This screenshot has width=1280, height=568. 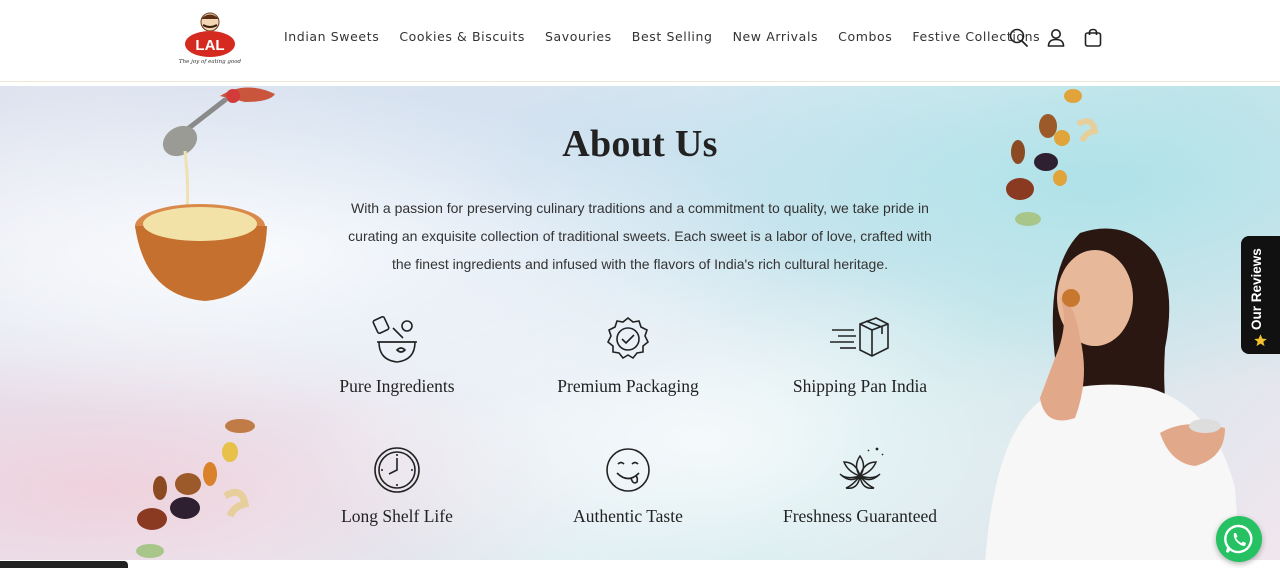 What do you see at coordinates (394, 339) in the screenshot?
I see `ingredients-icon` at bounding box center [394, 339].